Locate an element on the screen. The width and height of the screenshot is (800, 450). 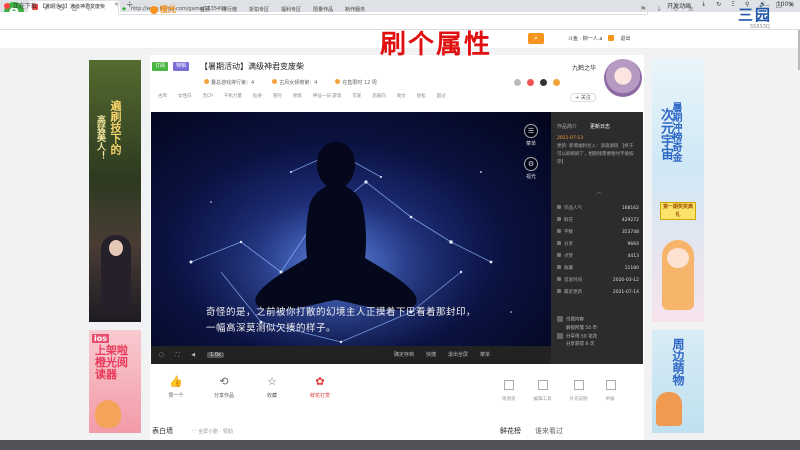
tab-changelog: 更新日志 is located at coordinates (600, 126).